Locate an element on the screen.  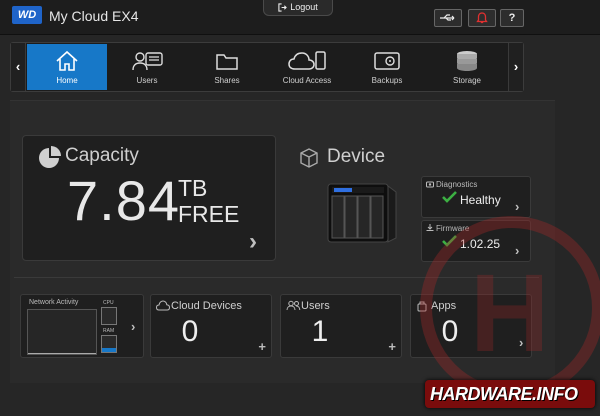
device-title: Device is located at coordinates (356, 156).